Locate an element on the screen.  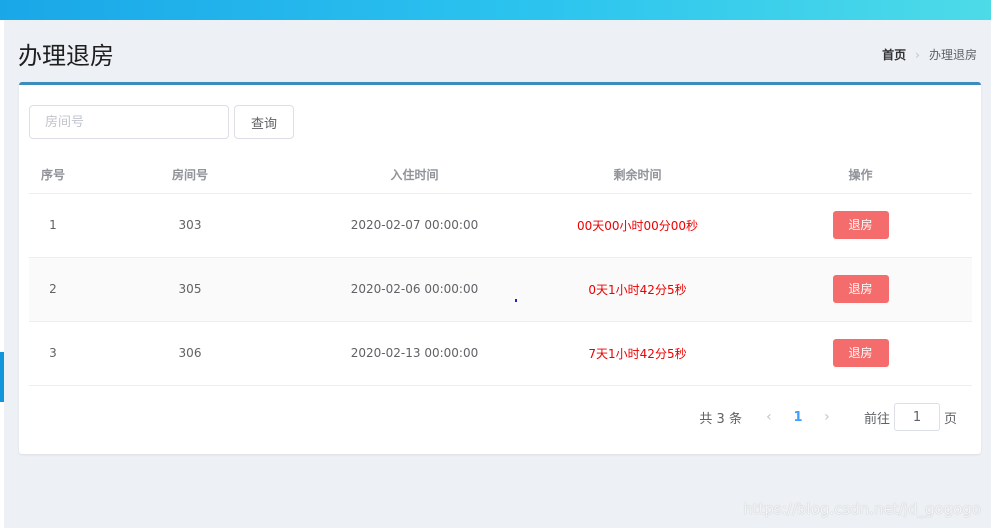
room-number-input is located at coordinates (129, 122).